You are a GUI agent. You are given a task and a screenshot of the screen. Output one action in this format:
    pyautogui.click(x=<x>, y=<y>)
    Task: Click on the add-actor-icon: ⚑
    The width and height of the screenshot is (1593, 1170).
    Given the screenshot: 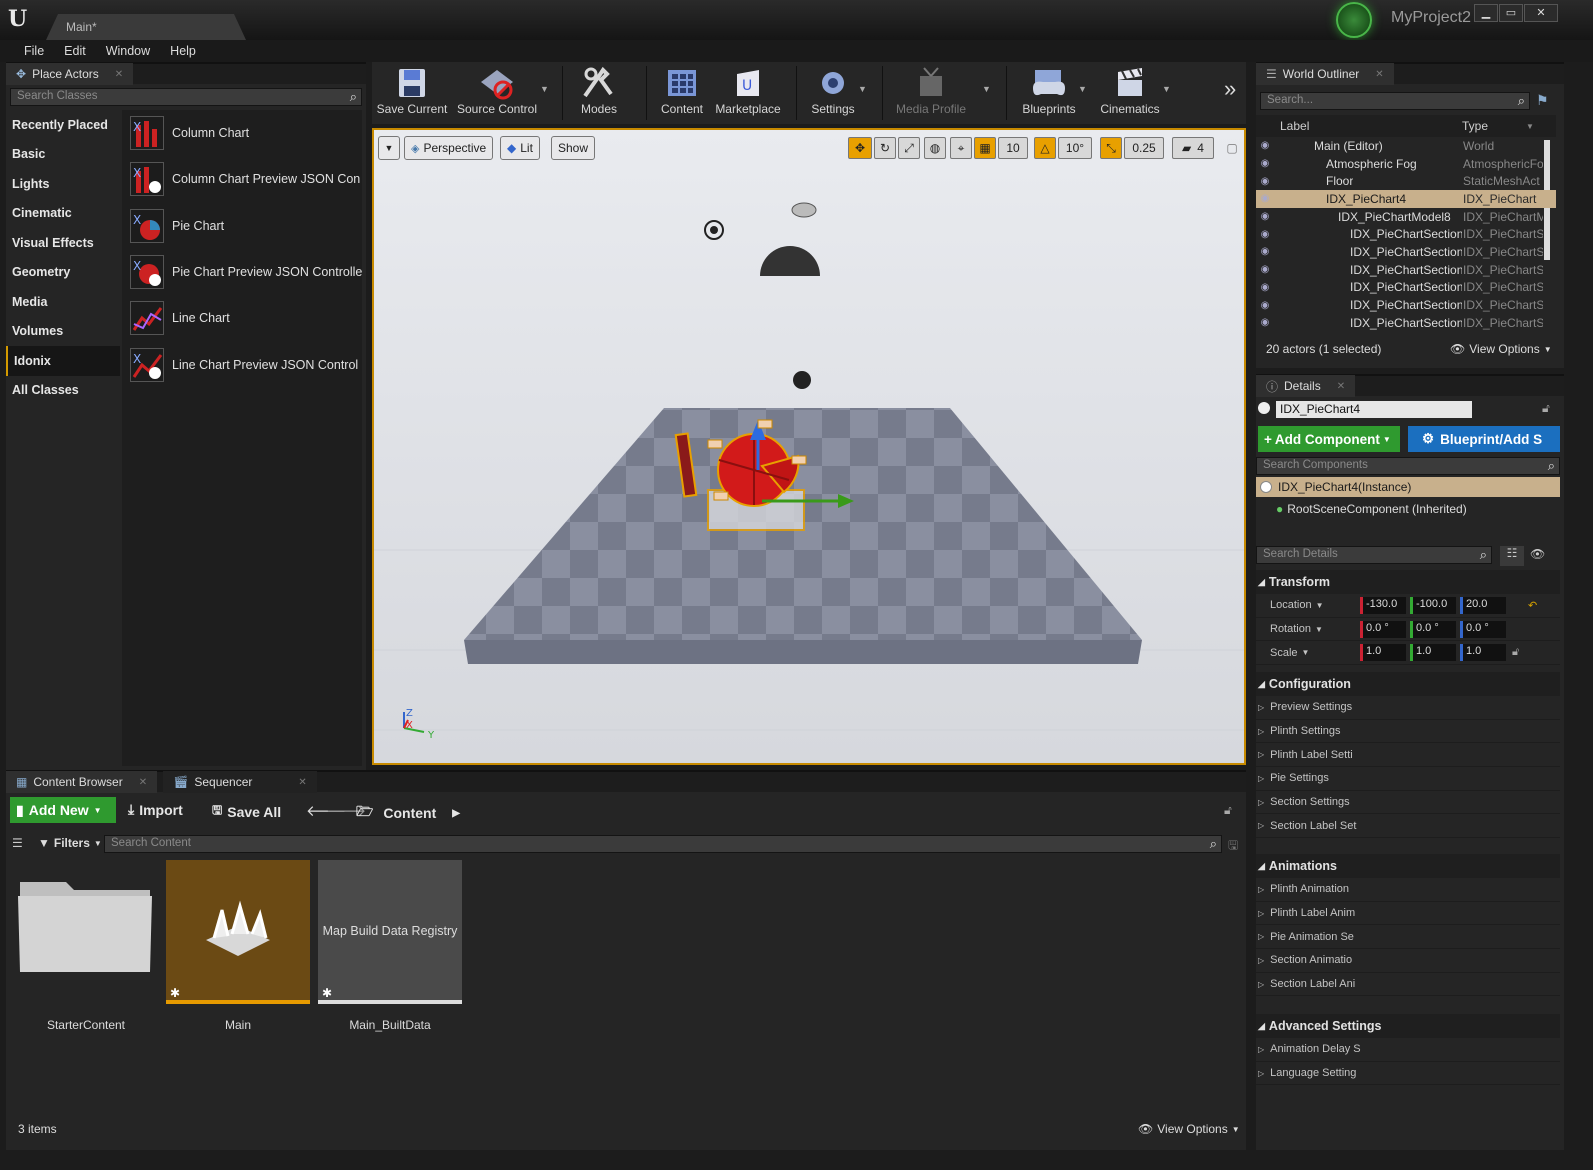 What is the action you would take?
    pyautogui.click(x=1542, y=100)
    